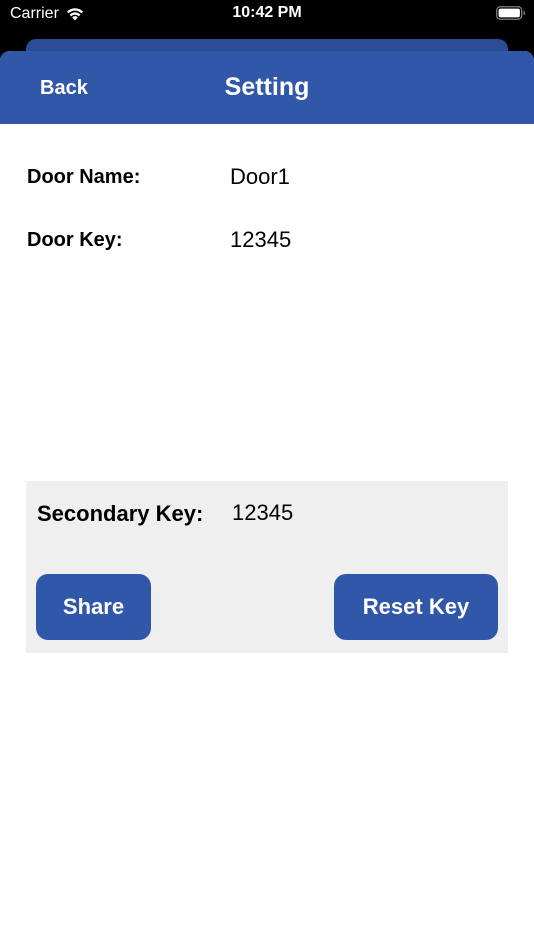 The height and width of the screenshot is (950, 534). I want to click on share-button: Share, so click(93, 607).